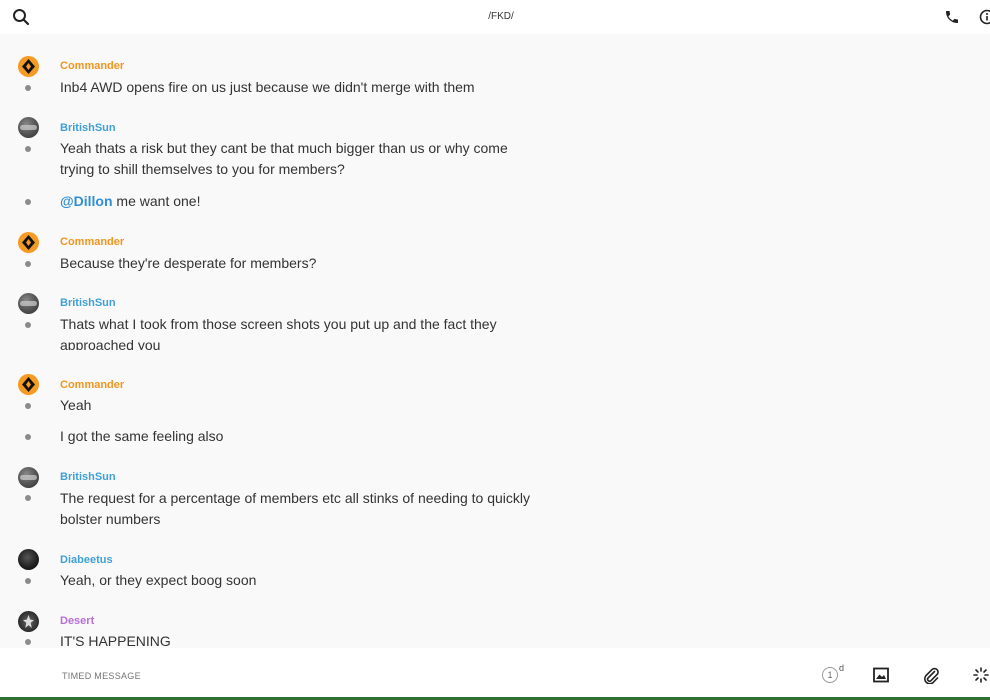 This screenshot has height=700, width=990. Describe the element at coordinates (881, 675) in the screenshot. I see `image-icon` at that location.